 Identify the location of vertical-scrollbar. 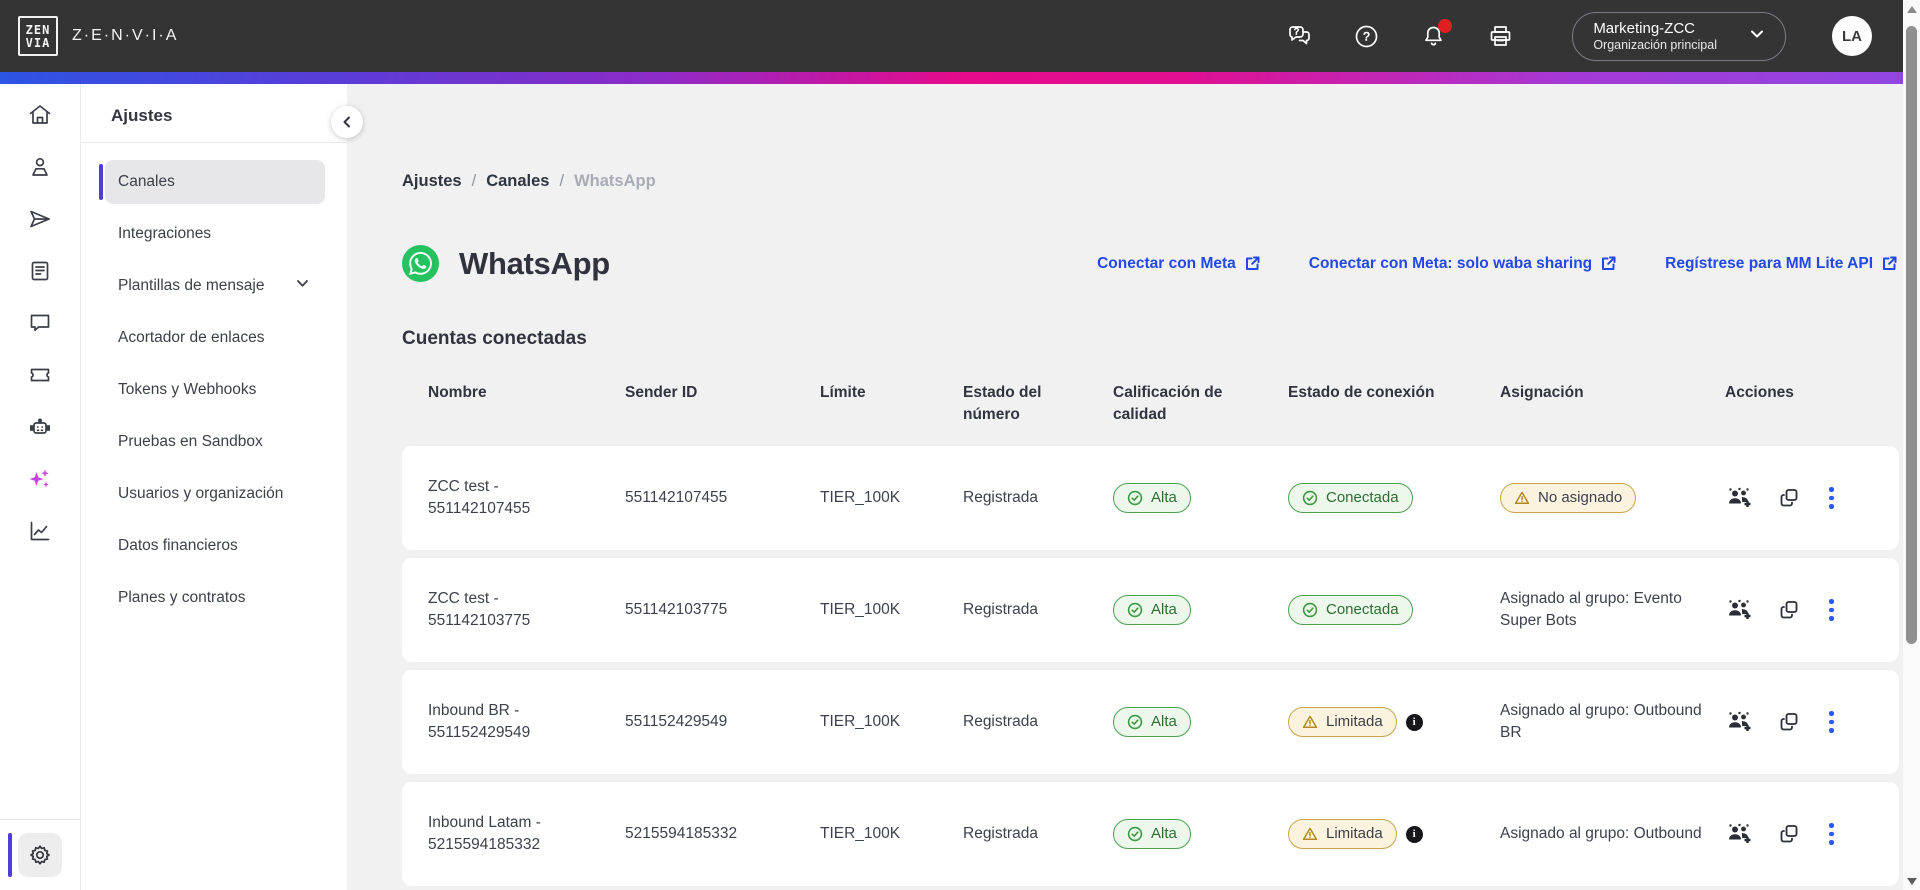
(1911, 445).